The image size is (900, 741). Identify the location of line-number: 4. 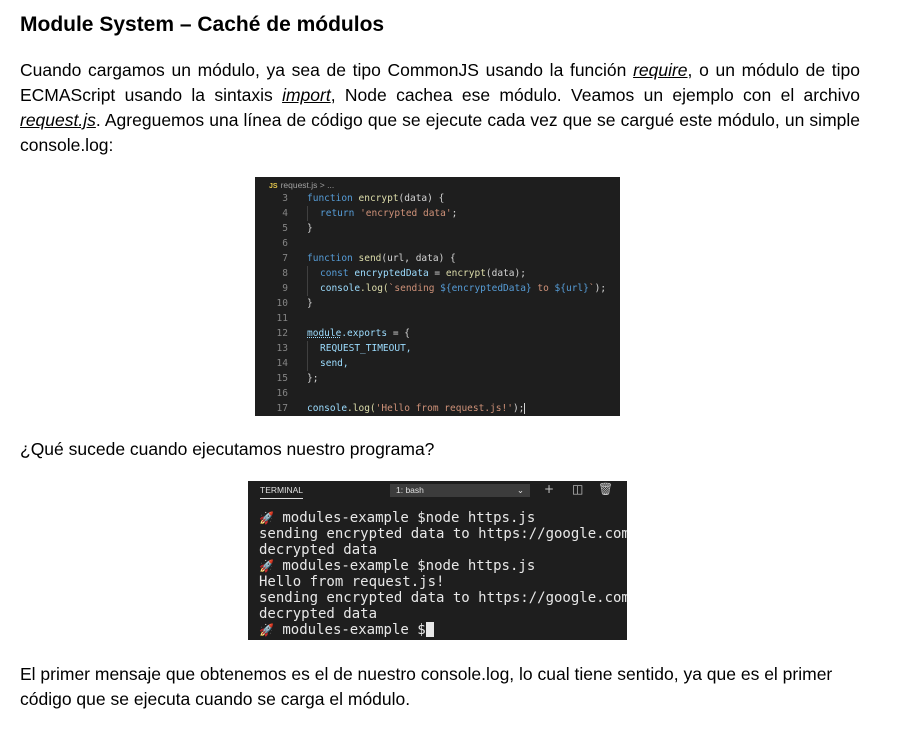
(285, 213).